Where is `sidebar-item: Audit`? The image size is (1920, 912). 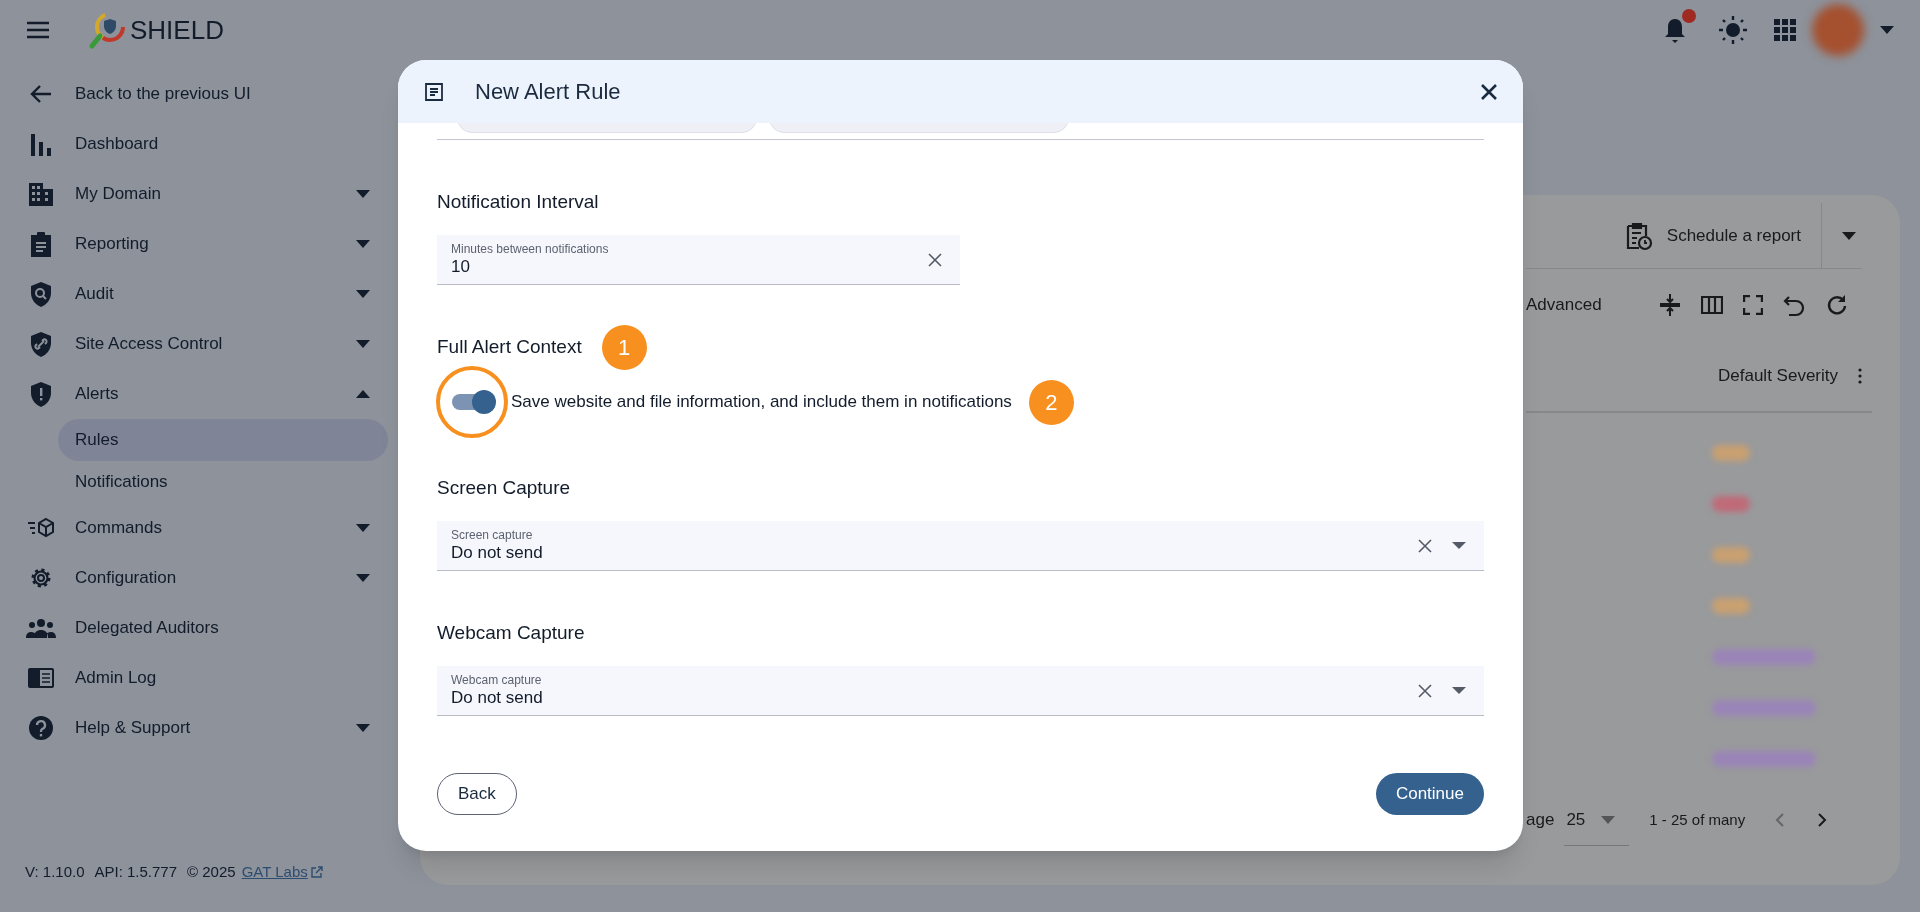 sidebar-item: Audit is located at coordinates (200, 294).